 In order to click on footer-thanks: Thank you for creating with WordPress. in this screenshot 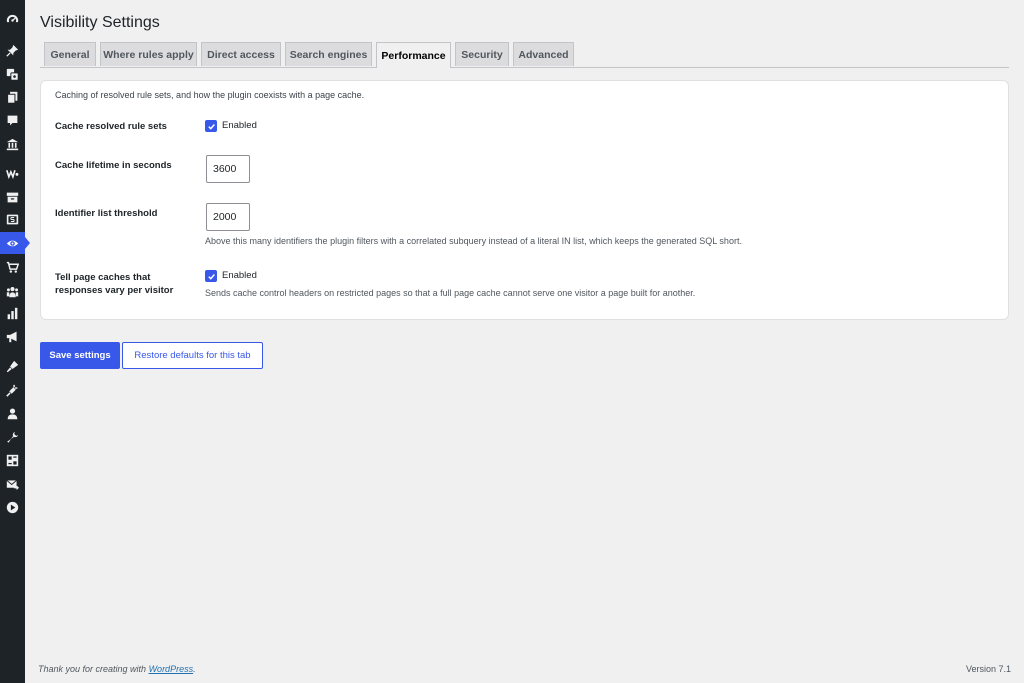, I will do `click(117, 669)`.